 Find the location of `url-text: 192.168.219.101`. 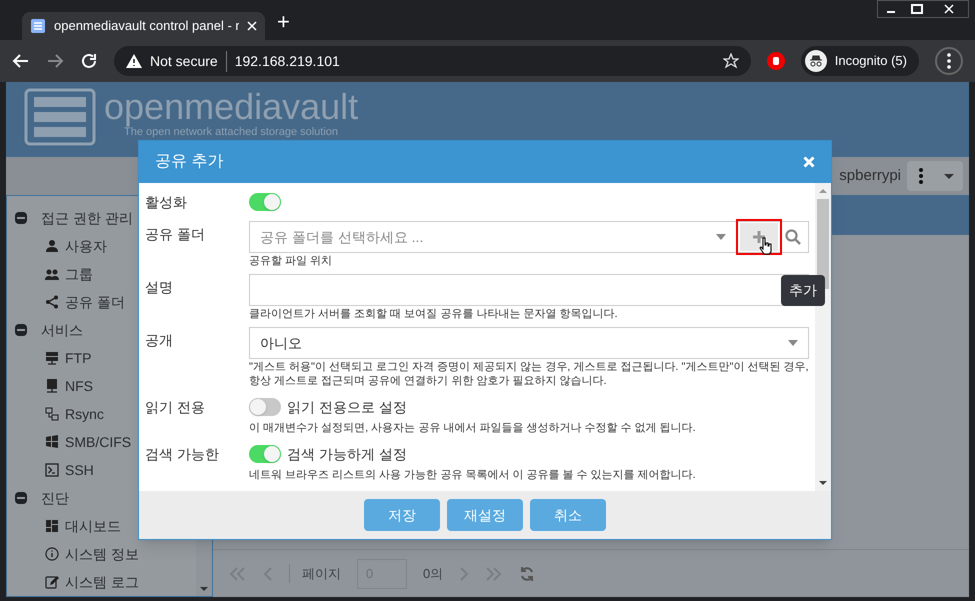

url-text: 192.168.219.101 is located at coordinates (287, 61).